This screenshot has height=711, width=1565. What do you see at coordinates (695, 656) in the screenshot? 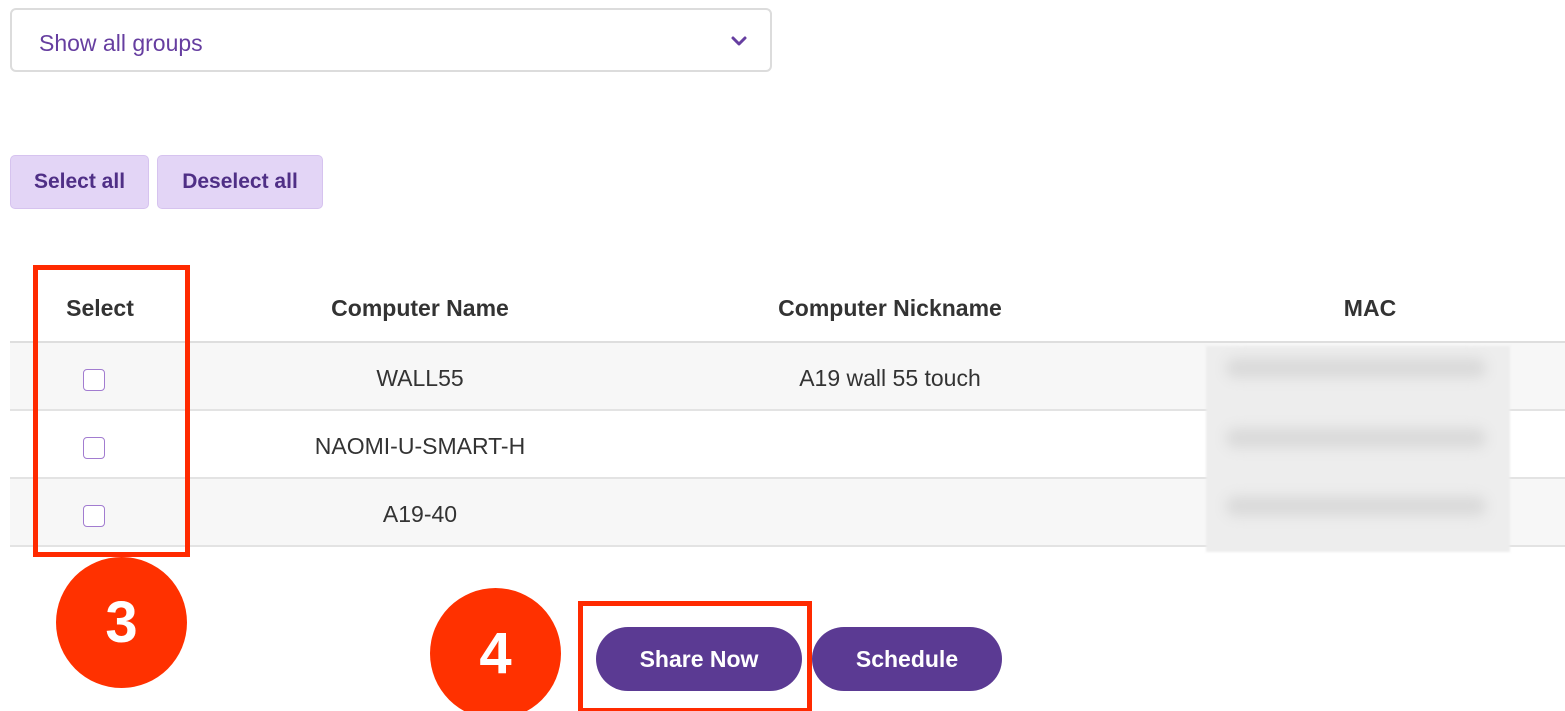
I see `share-now-highlight` at bounding box center [695, 656].